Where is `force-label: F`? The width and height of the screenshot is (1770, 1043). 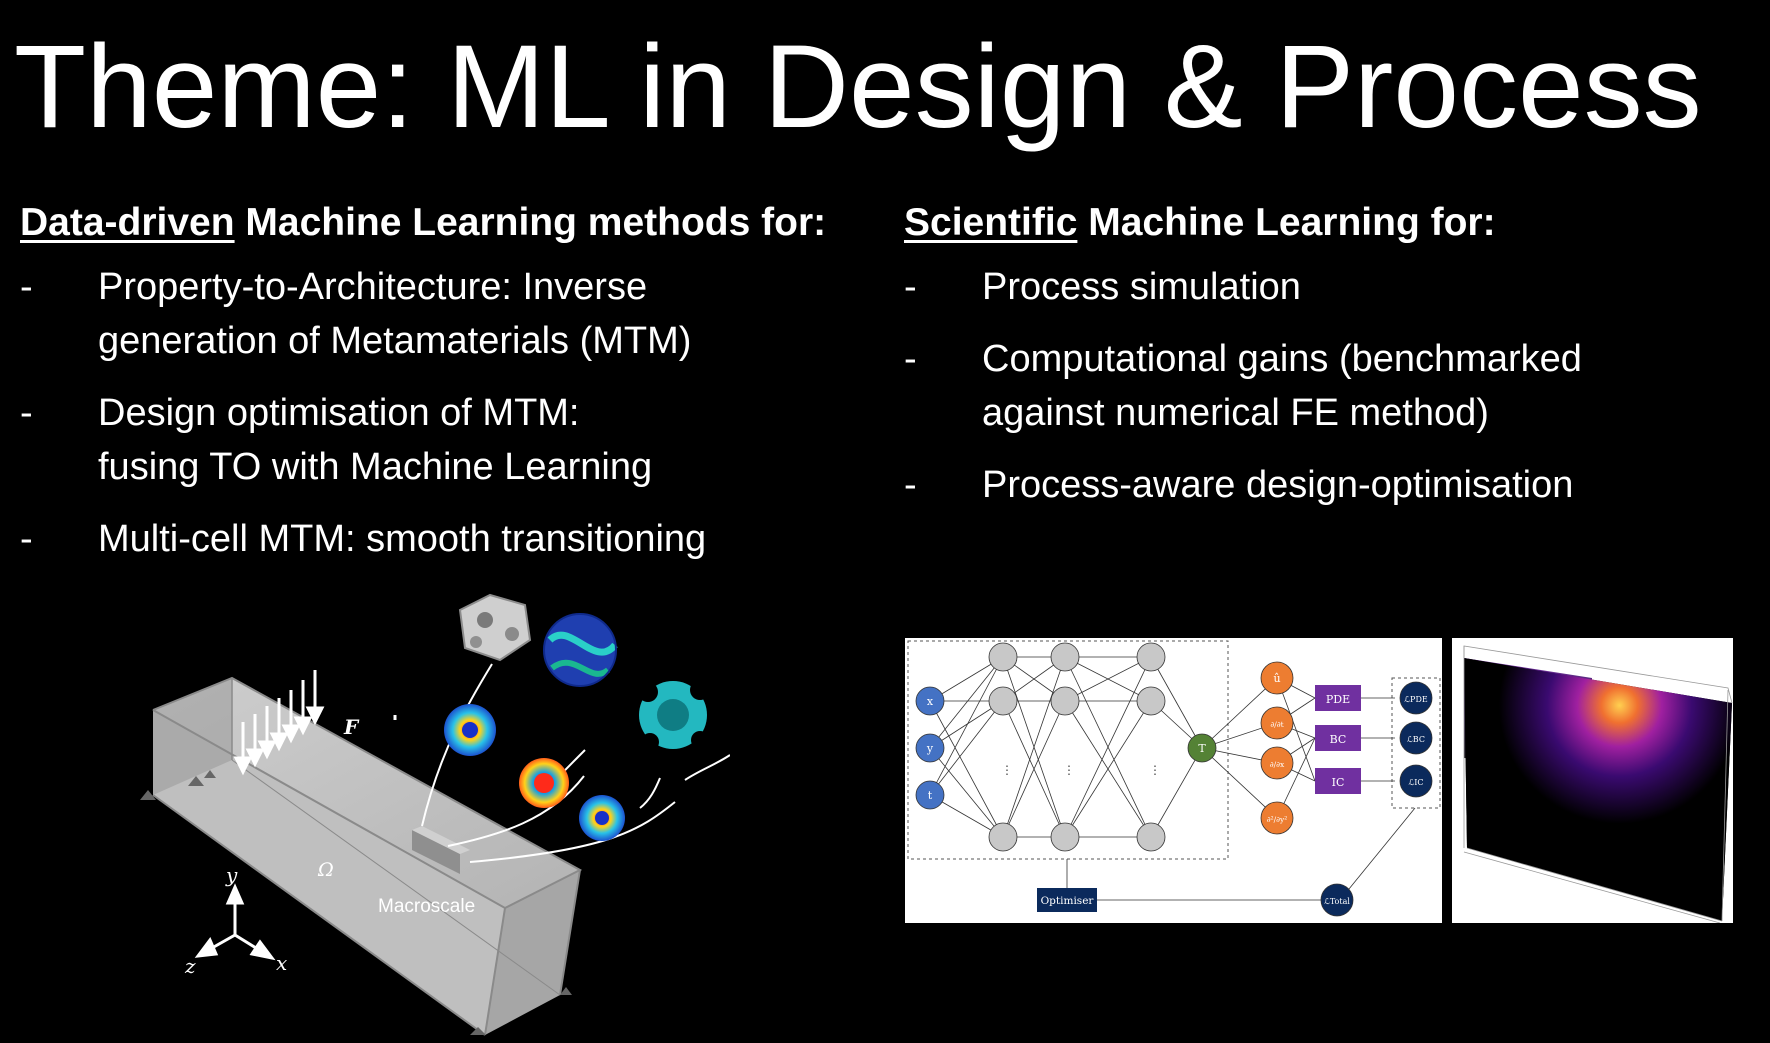 force-label: F is located at coordinates (351, 727).